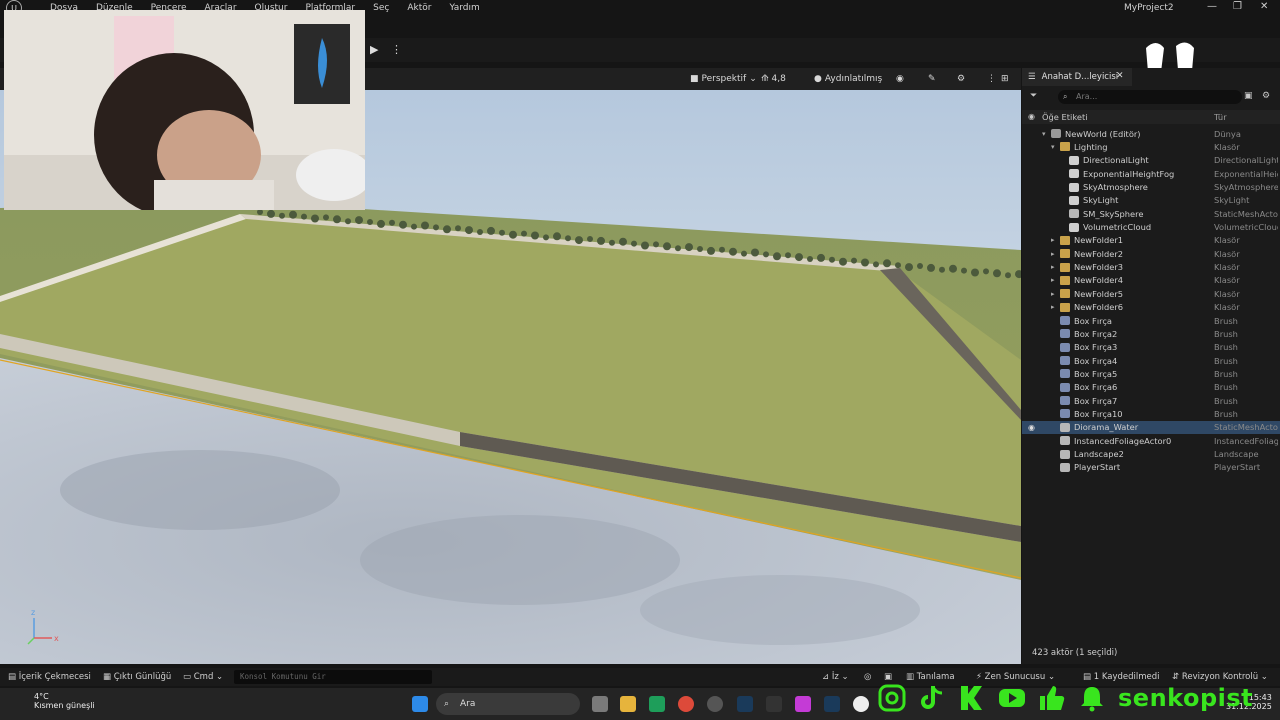  What do you see at coordinates (835, 677) in the screenshot?
I see `trace-dropdown: ⊿ İz ⌄` at bounding box center [835, 677].